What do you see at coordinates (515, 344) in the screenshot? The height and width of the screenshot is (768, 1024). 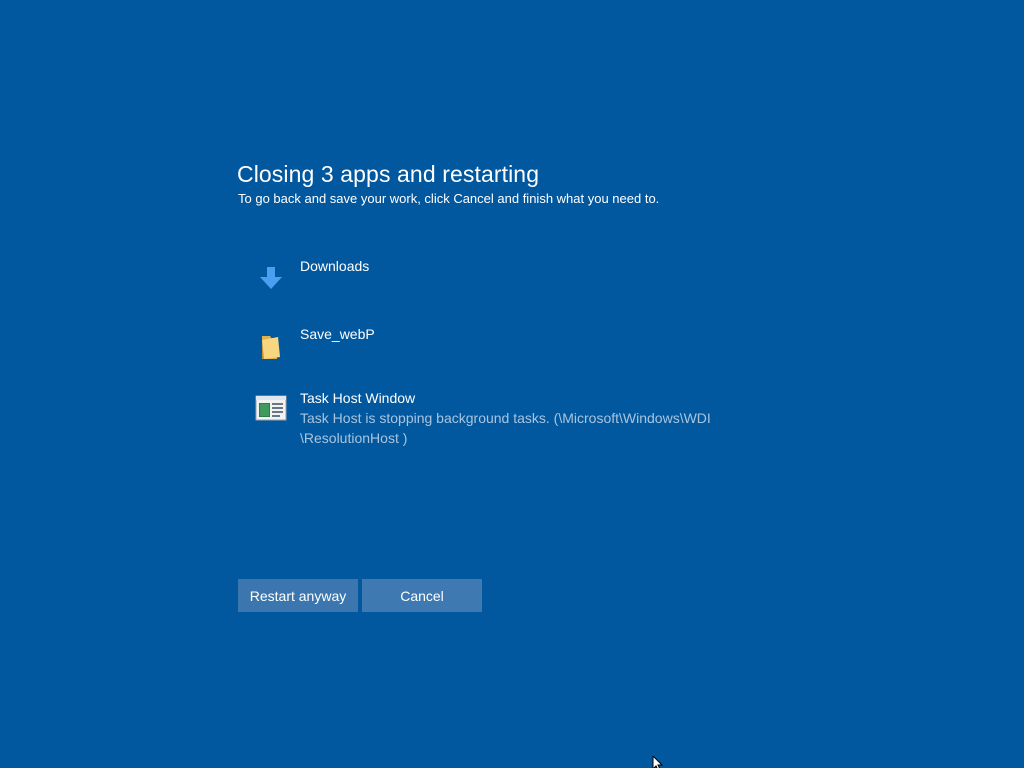 I see `list-item-save-webp: Save_webP` at bounding box center [515, 344].